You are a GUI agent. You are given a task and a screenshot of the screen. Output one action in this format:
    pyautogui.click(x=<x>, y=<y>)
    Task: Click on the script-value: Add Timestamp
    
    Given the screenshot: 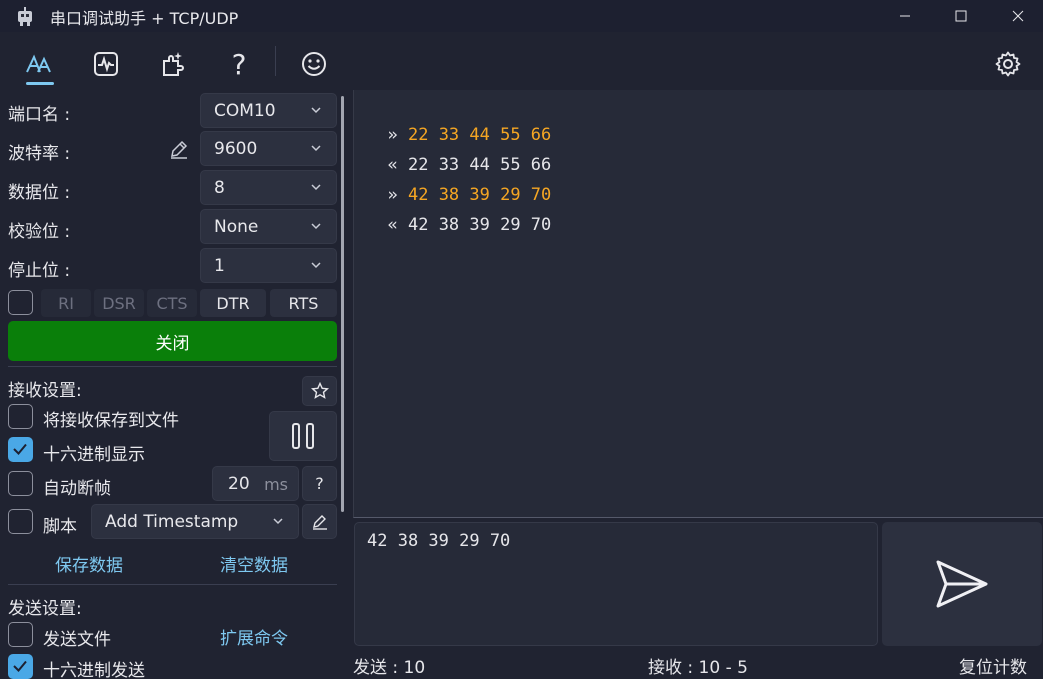 What is the action you would take?
    pyautogui.click(x=172, y=521)
    